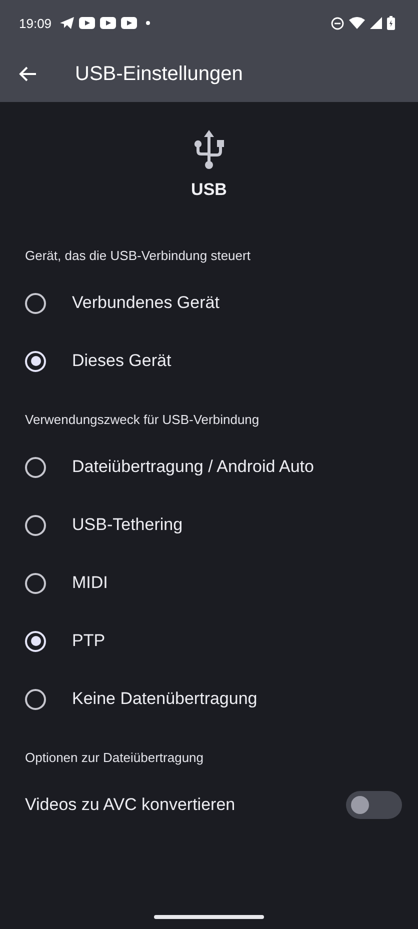 Image resolution: width=418 pixels, height=929 pixels. What do you see at coordinates (148, 23) in the screenshot?
I see `dot-icon` at bounding box center [148, 23].